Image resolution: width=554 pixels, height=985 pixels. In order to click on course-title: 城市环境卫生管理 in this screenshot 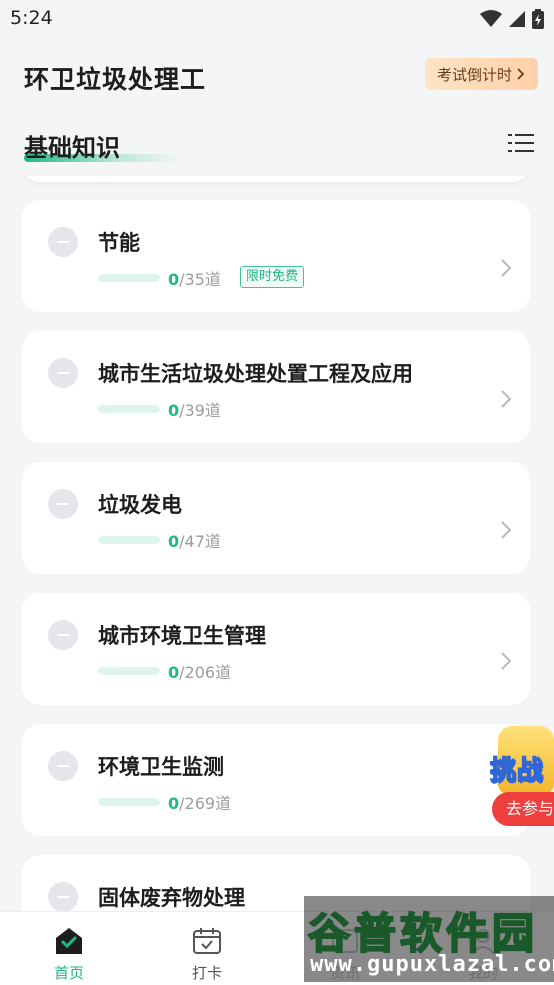, I will do `click(182, 636)`.